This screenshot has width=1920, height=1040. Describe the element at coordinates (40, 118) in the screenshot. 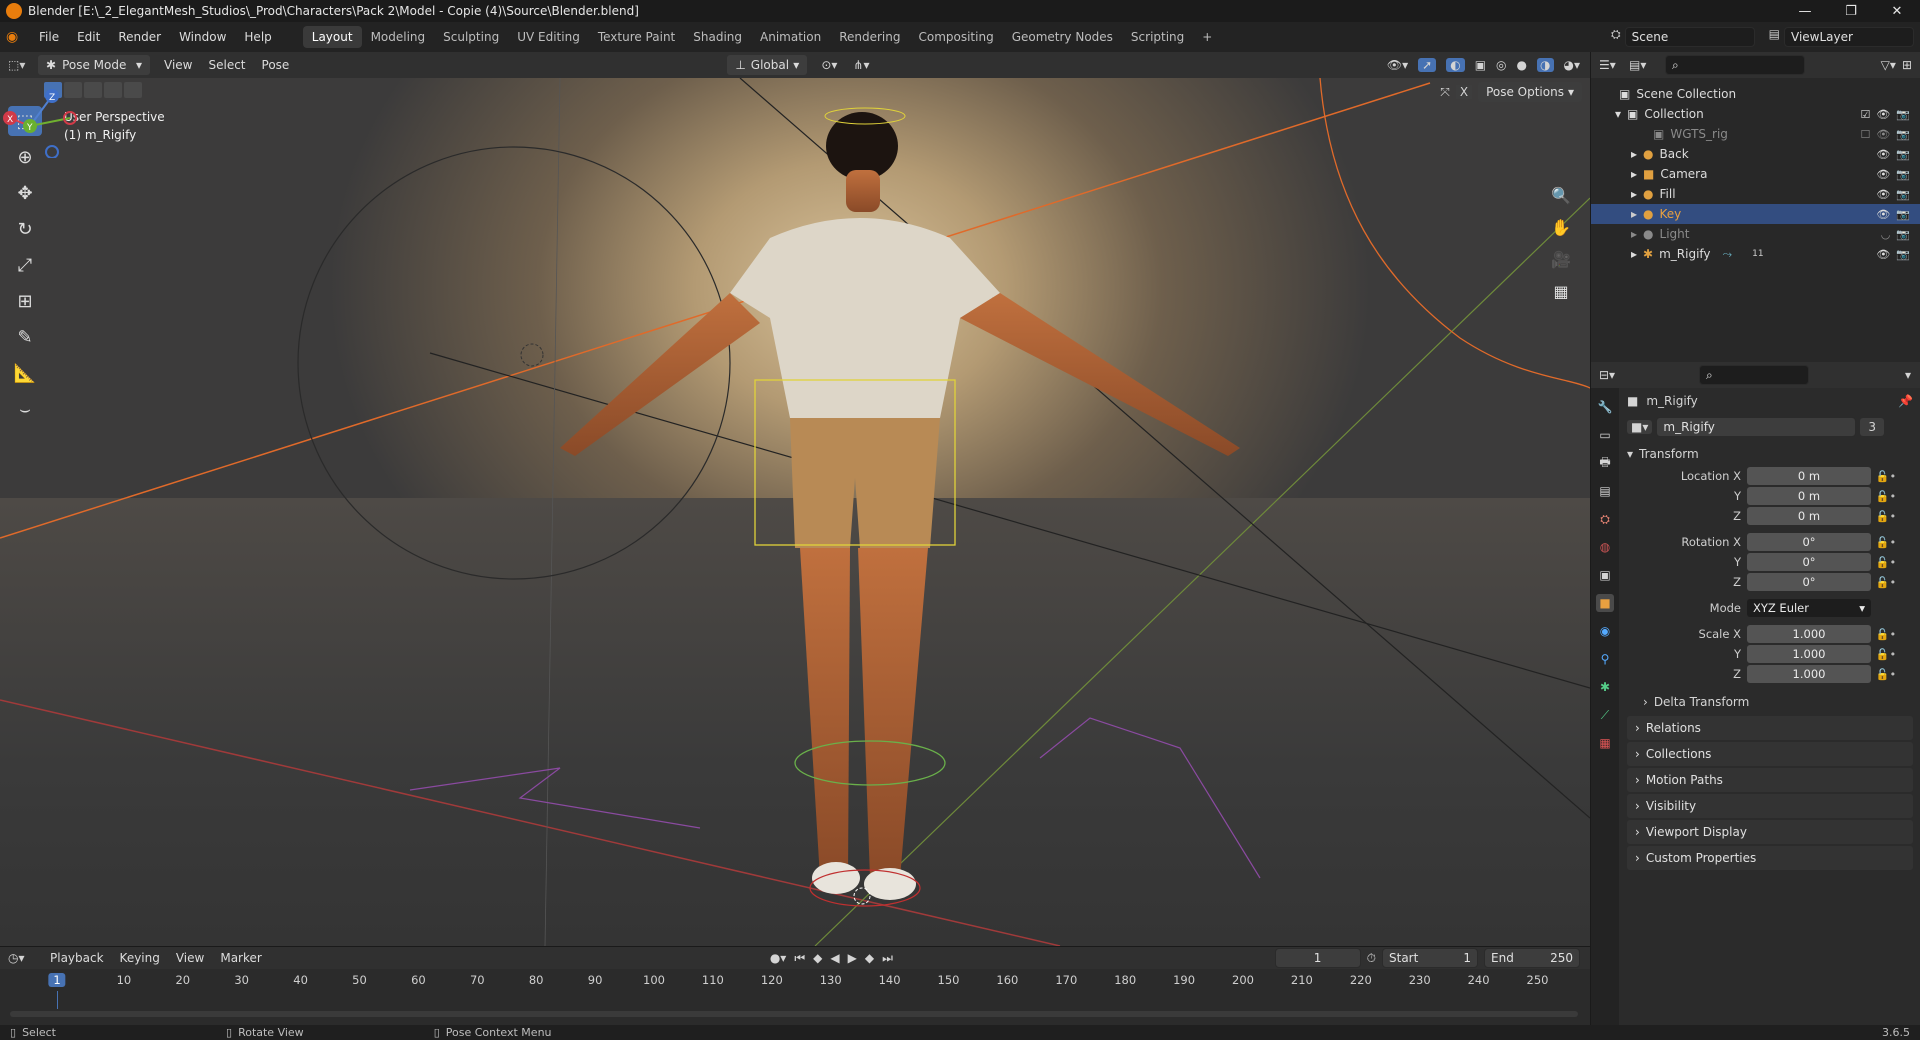

I see `navigation-gizmo: Z Y X` at that location.